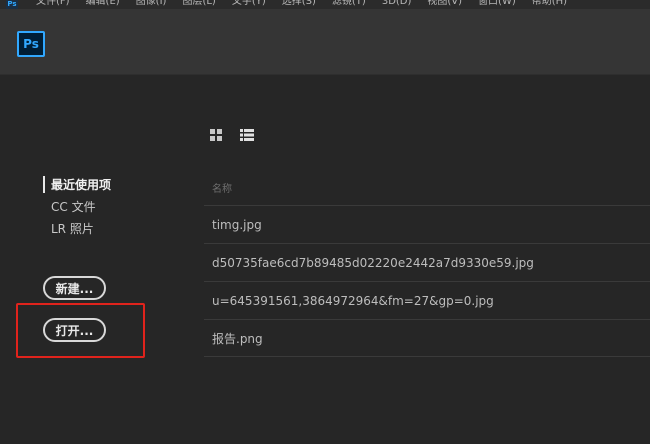  I want to click on photoshop-logo-text: Ps, so click(31, 44).